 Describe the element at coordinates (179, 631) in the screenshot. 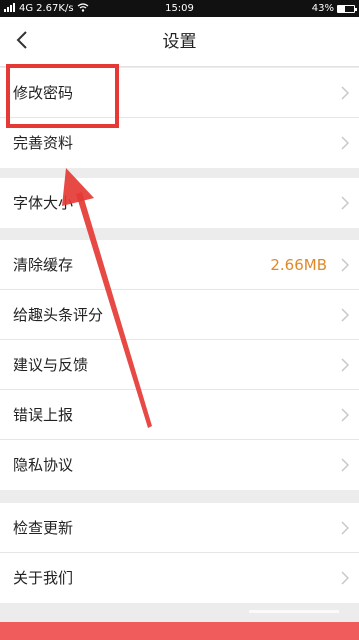

I see `bottom-accent-bar` at that location.